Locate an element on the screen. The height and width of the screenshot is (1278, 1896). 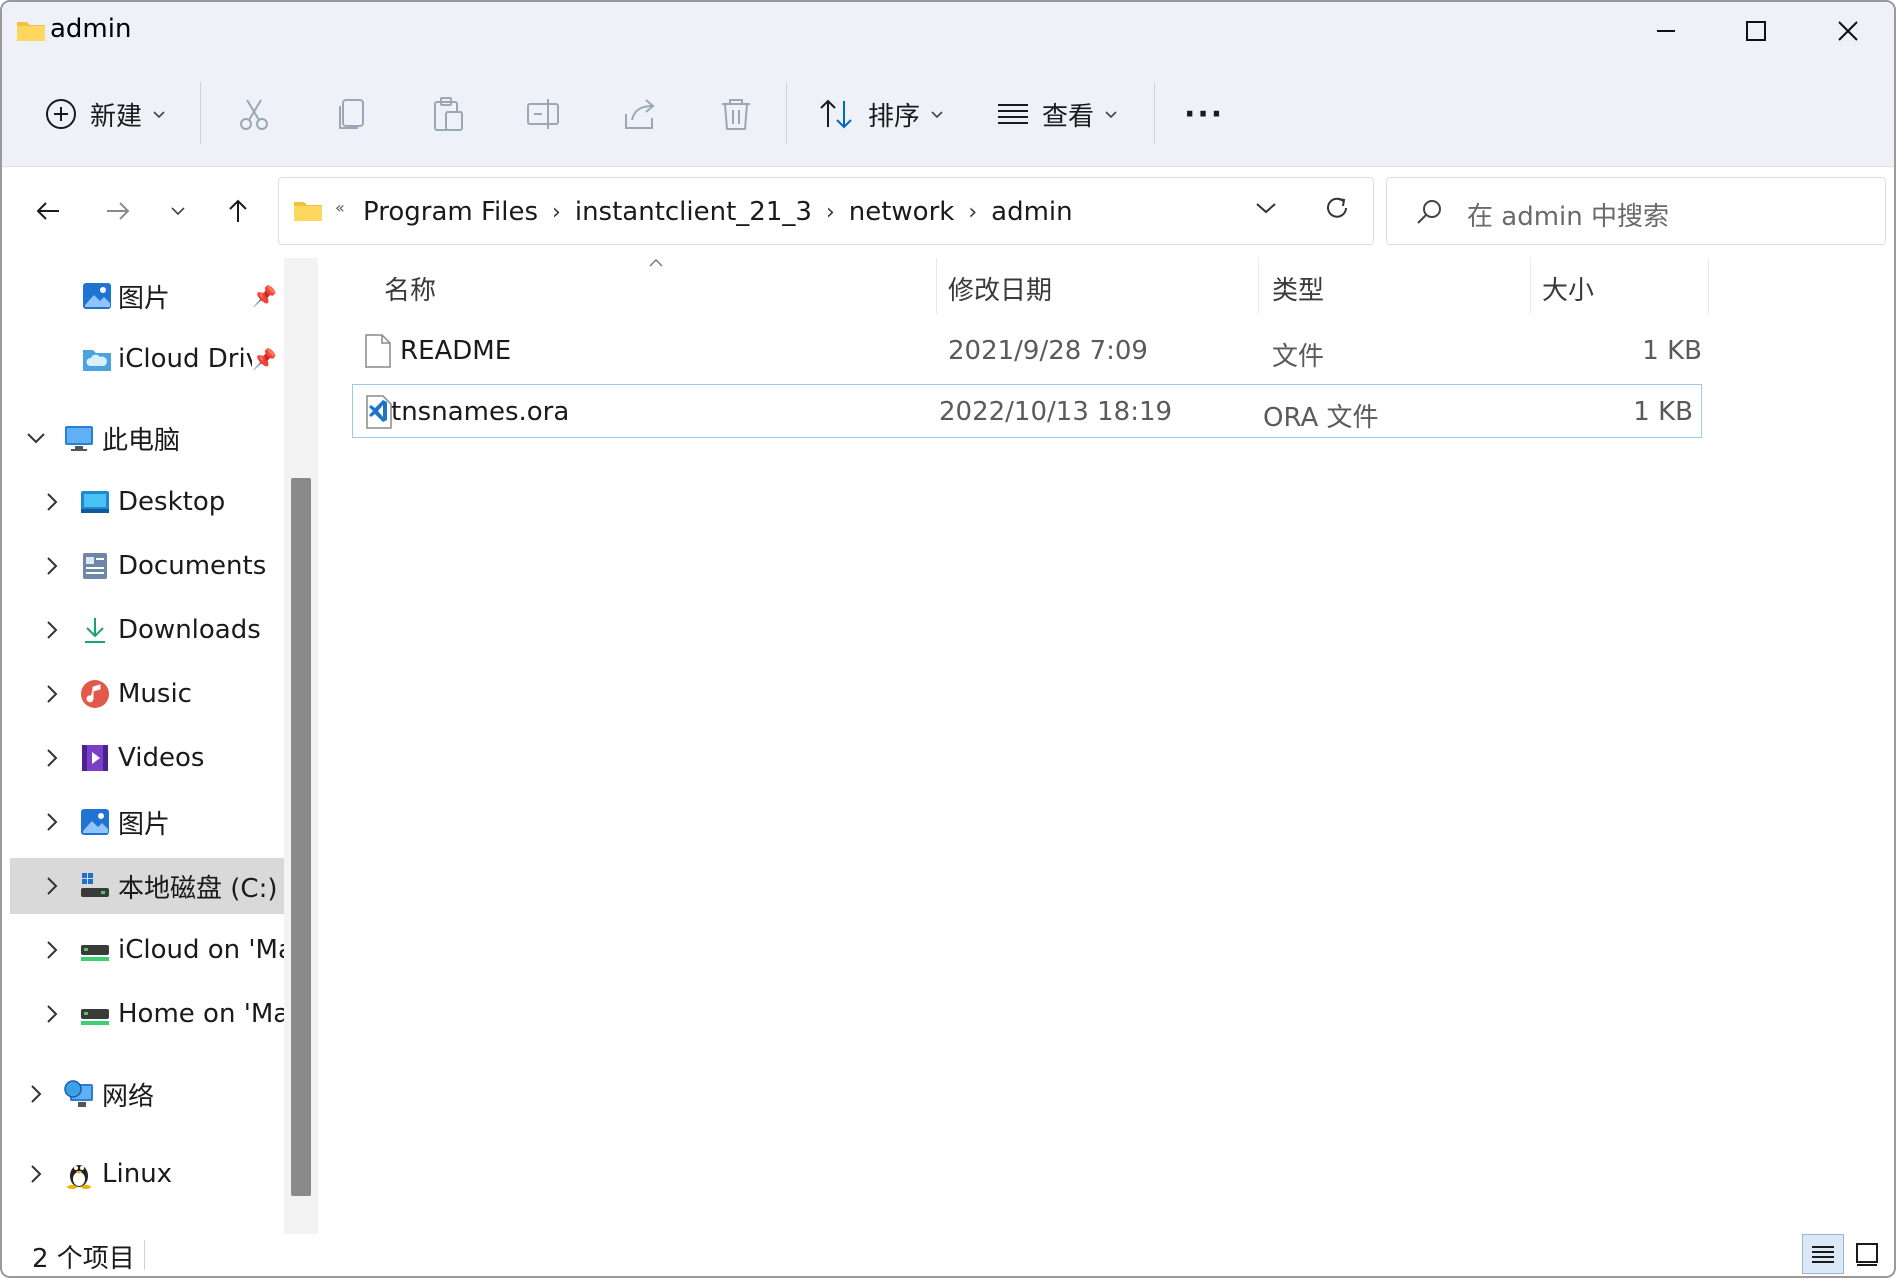
sort-ascending-icon is located at coordinates (656, 263).